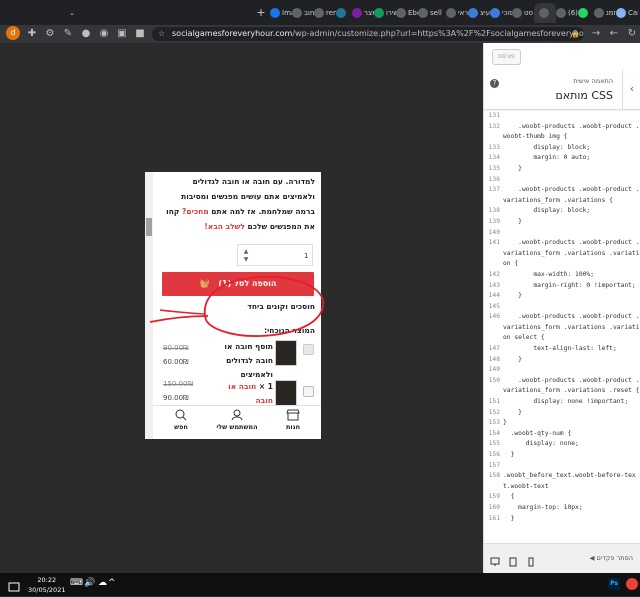  Describe the element at coordinates (562, 370) in the screenshot. I see `code-line: 149` at that location.